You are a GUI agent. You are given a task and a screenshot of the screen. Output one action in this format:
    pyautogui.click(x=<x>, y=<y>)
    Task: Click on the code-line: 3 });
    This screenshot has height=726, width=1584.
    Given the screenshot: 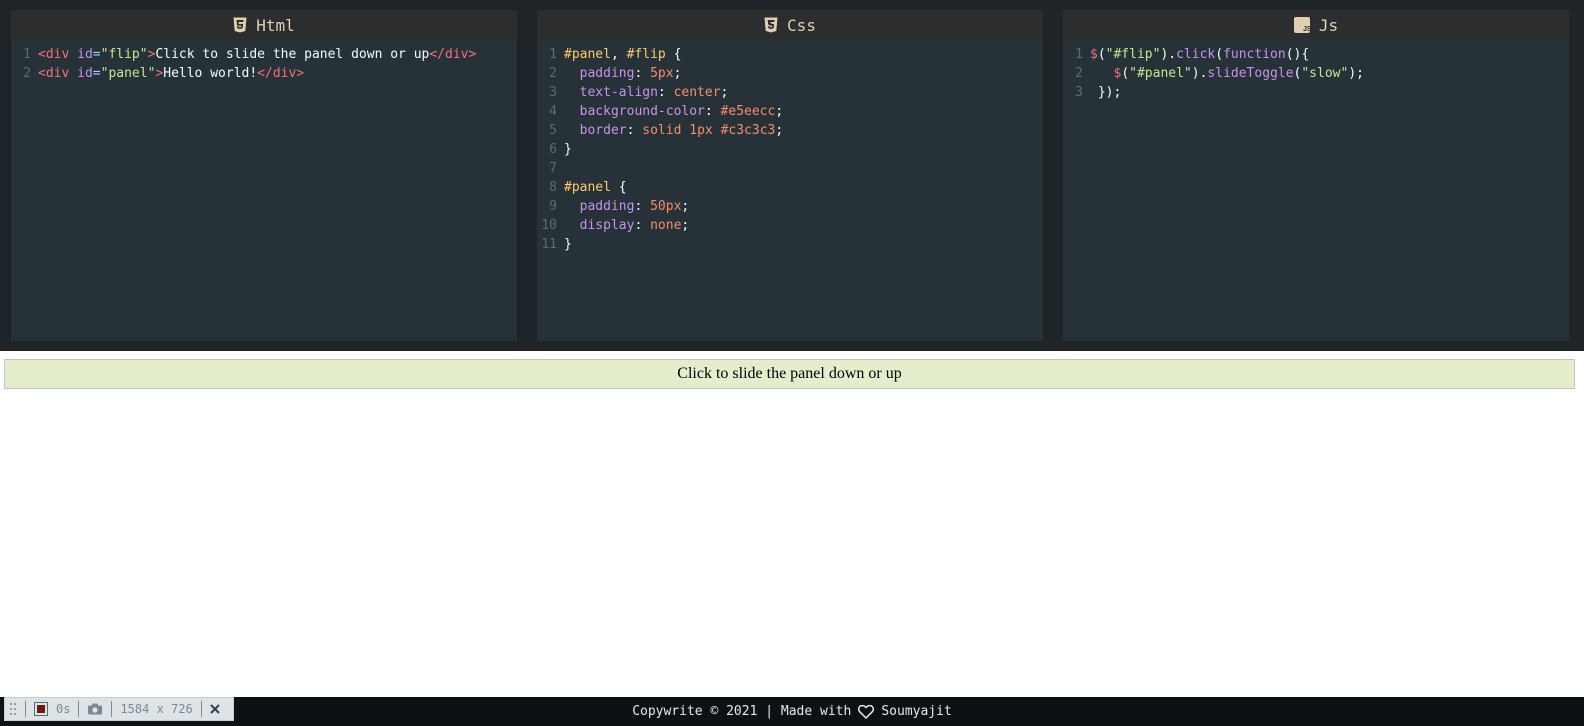 What is the action you would take?
    pyautogui.click(x=1316, y=92)
    